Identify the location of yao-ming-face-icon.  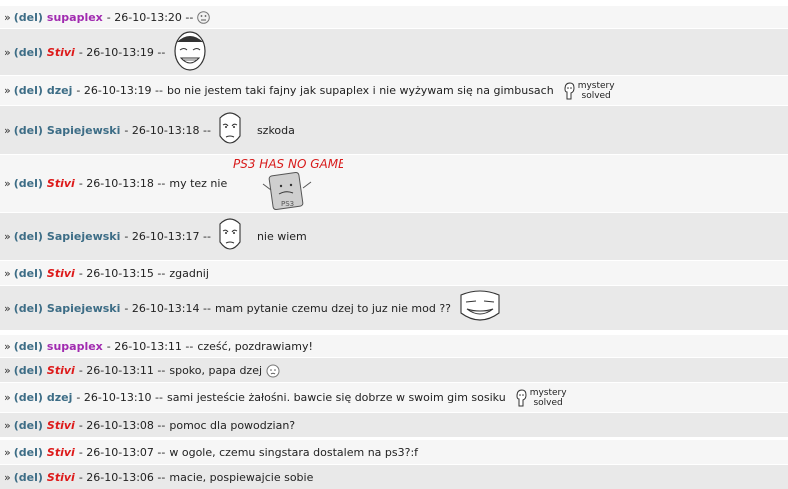
(190, 52).